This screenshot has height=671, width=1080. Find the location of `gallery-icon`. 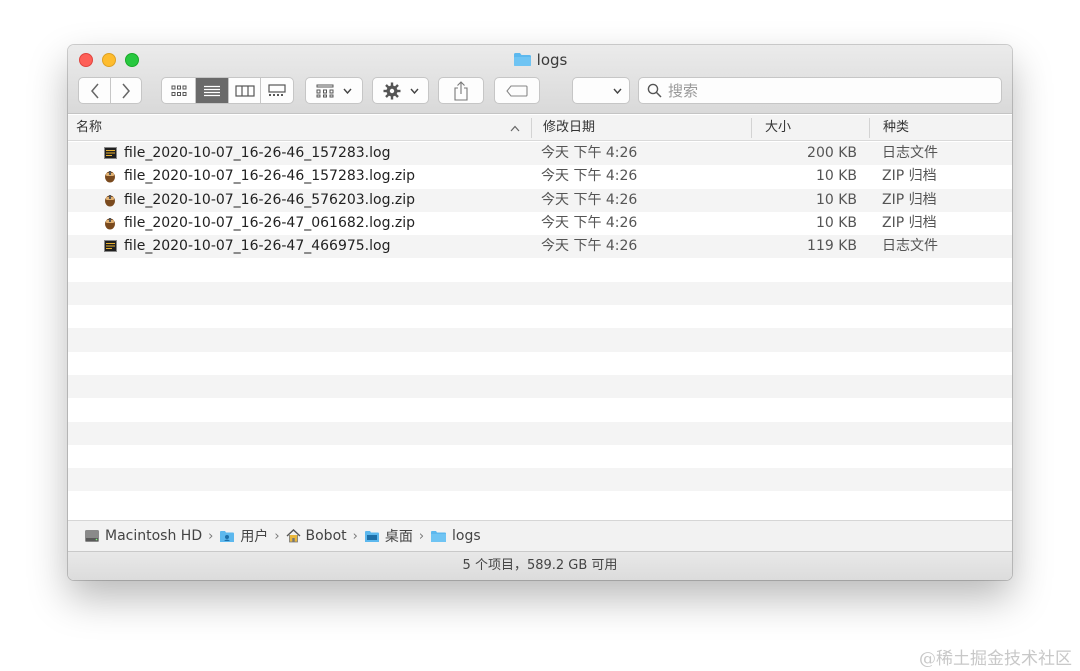

gallery-icon is located at coordinates (277, 90).